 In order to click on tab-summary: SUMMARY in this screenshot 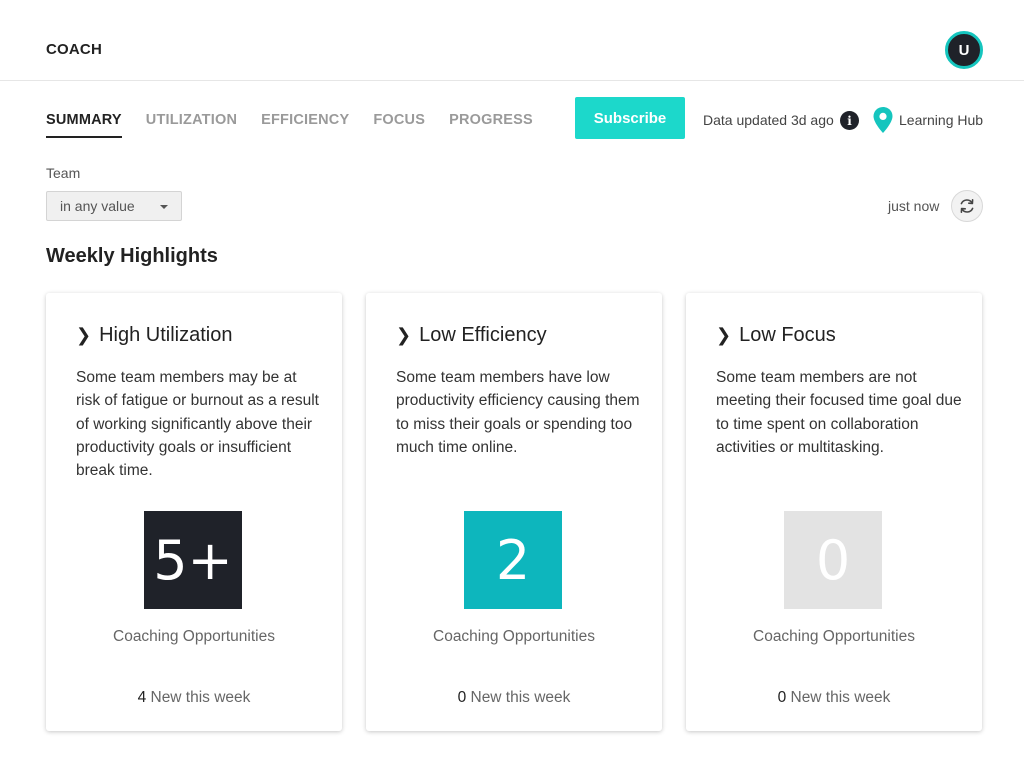, I will do `click(84, 125)`.